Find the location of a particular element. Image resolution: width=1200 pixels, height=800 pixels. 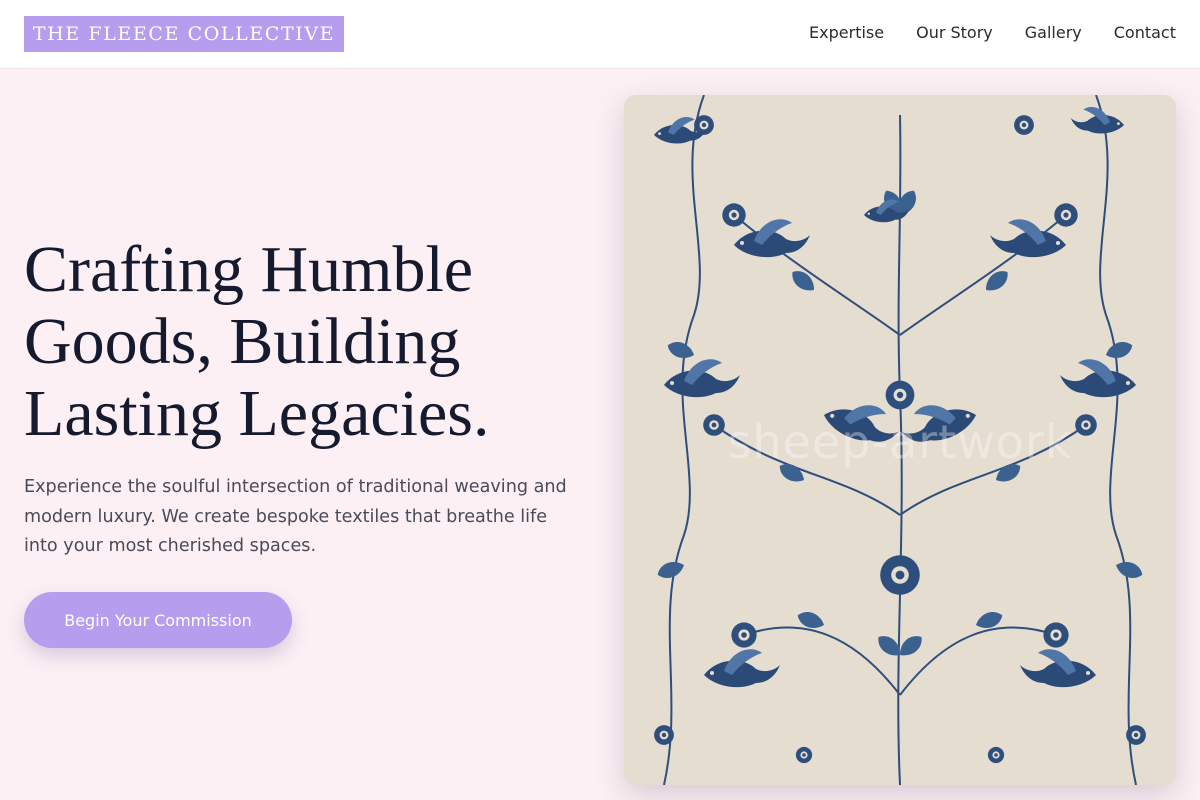

brand-logo: THE FLEECE COLLECTIVE is located at coordinates (184, 34).